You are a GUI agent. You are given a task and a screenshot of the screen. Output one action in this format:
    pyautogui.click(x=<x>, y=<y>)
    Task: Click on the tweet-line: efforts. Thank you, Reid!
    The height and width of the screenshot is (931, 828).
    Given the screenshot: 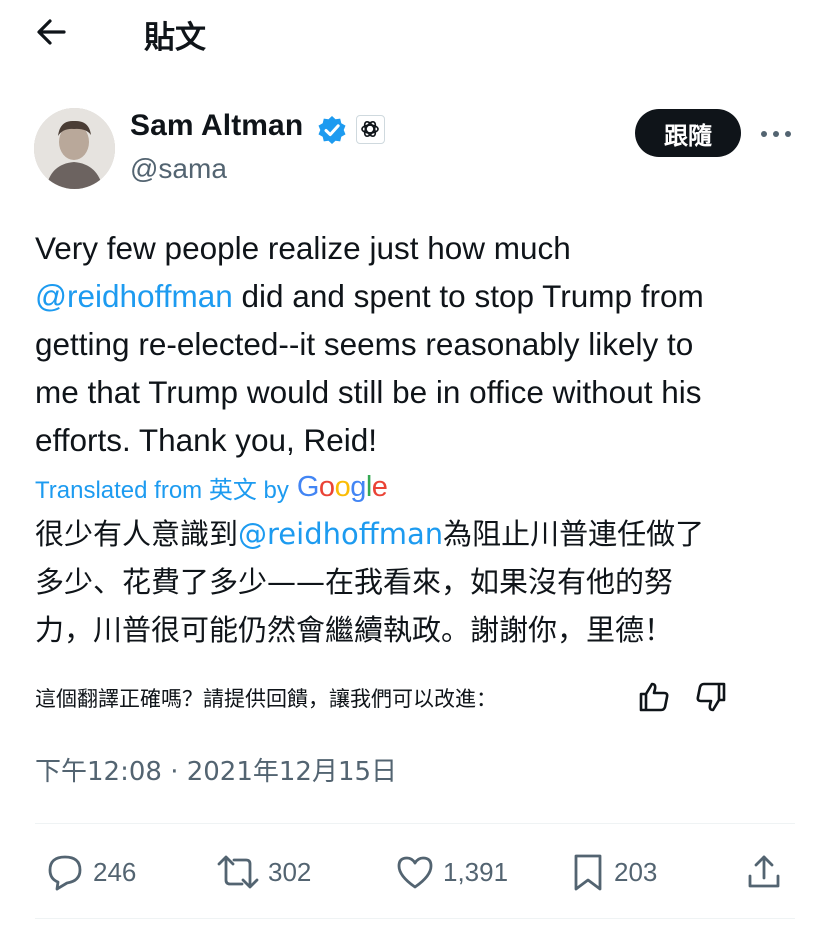 What is the action you would take?
    pyautogui.click(x=206, y=440)
    